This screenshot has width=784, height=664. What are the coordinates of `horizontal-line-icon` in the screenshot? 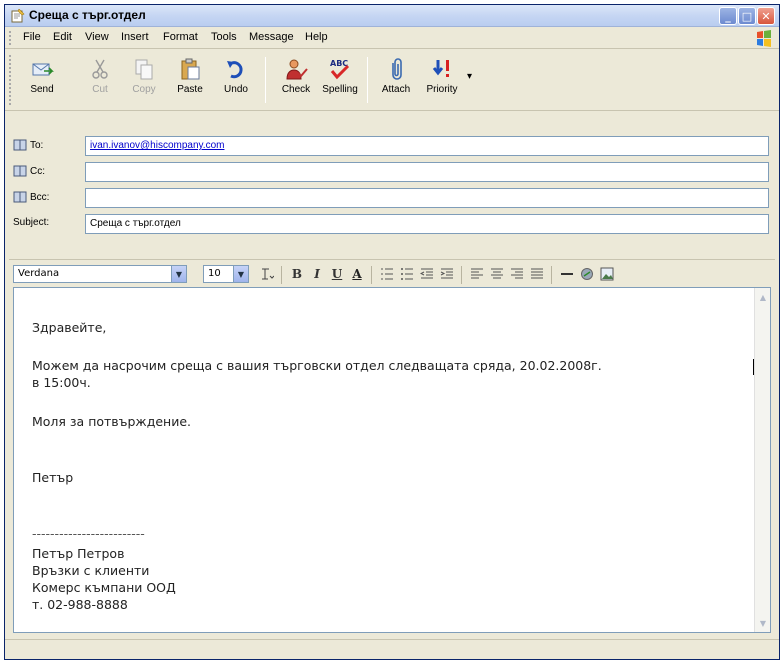 It's located at (567, 274).